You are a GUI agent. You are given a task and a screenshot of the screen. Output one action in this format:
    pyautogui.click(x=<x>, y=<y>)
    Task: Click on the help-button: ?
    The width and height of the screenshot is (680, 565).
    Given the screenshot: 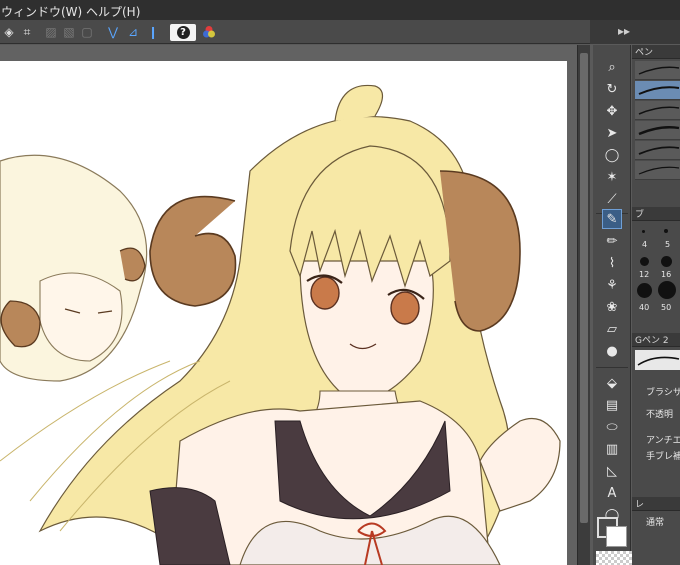 What is the action you would take?
    pyautogui.click(x=183, y=32)
    